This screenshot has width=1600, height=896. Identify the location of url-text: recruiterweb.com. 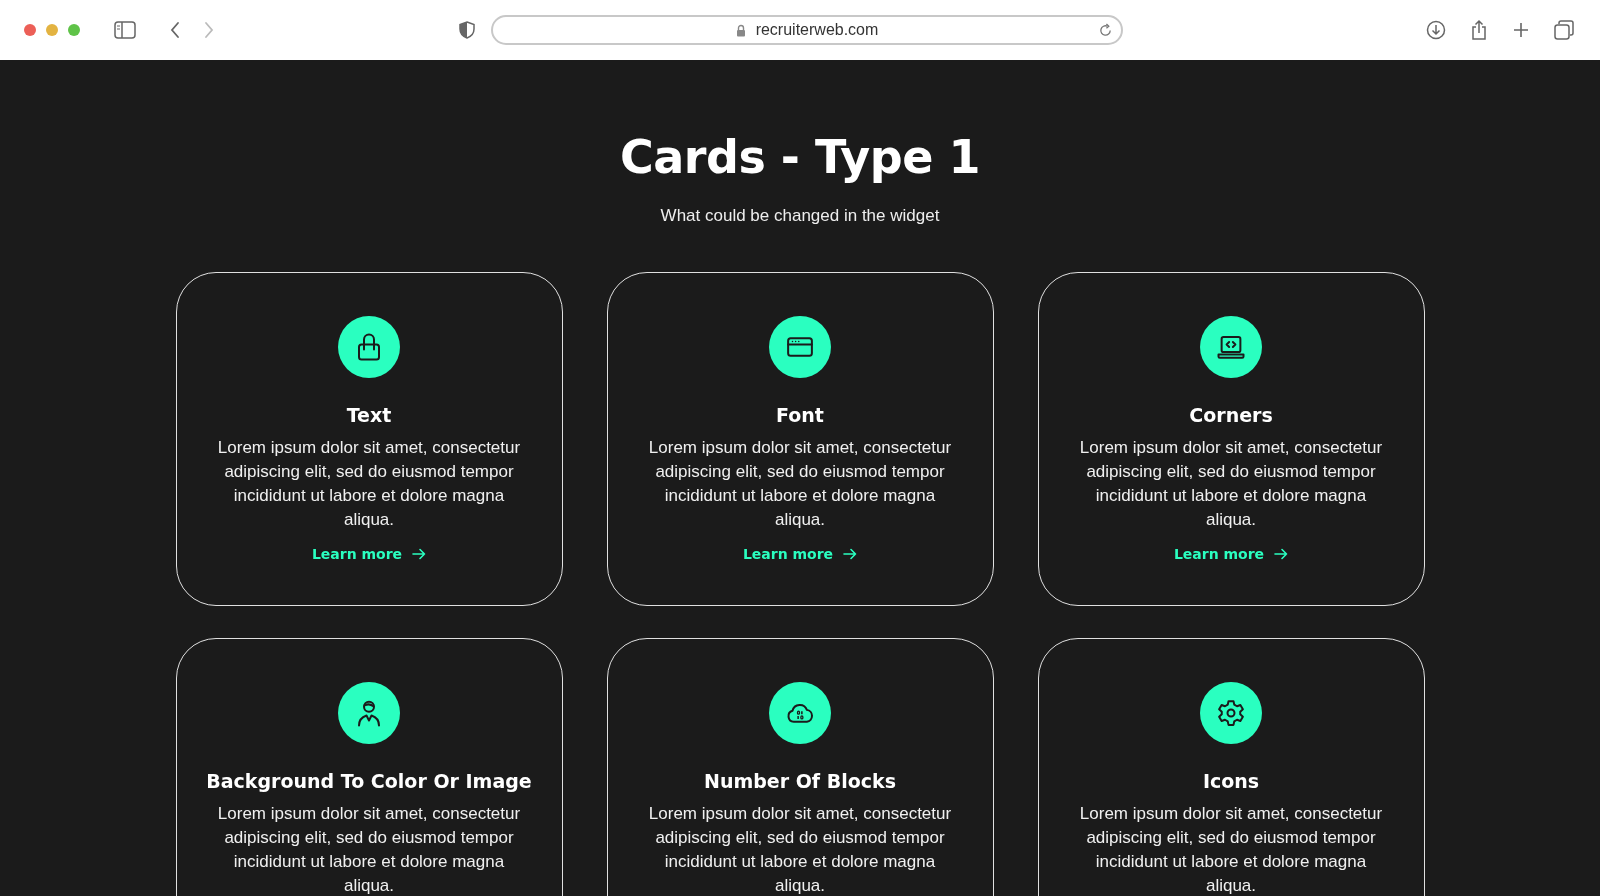
(817, 30).